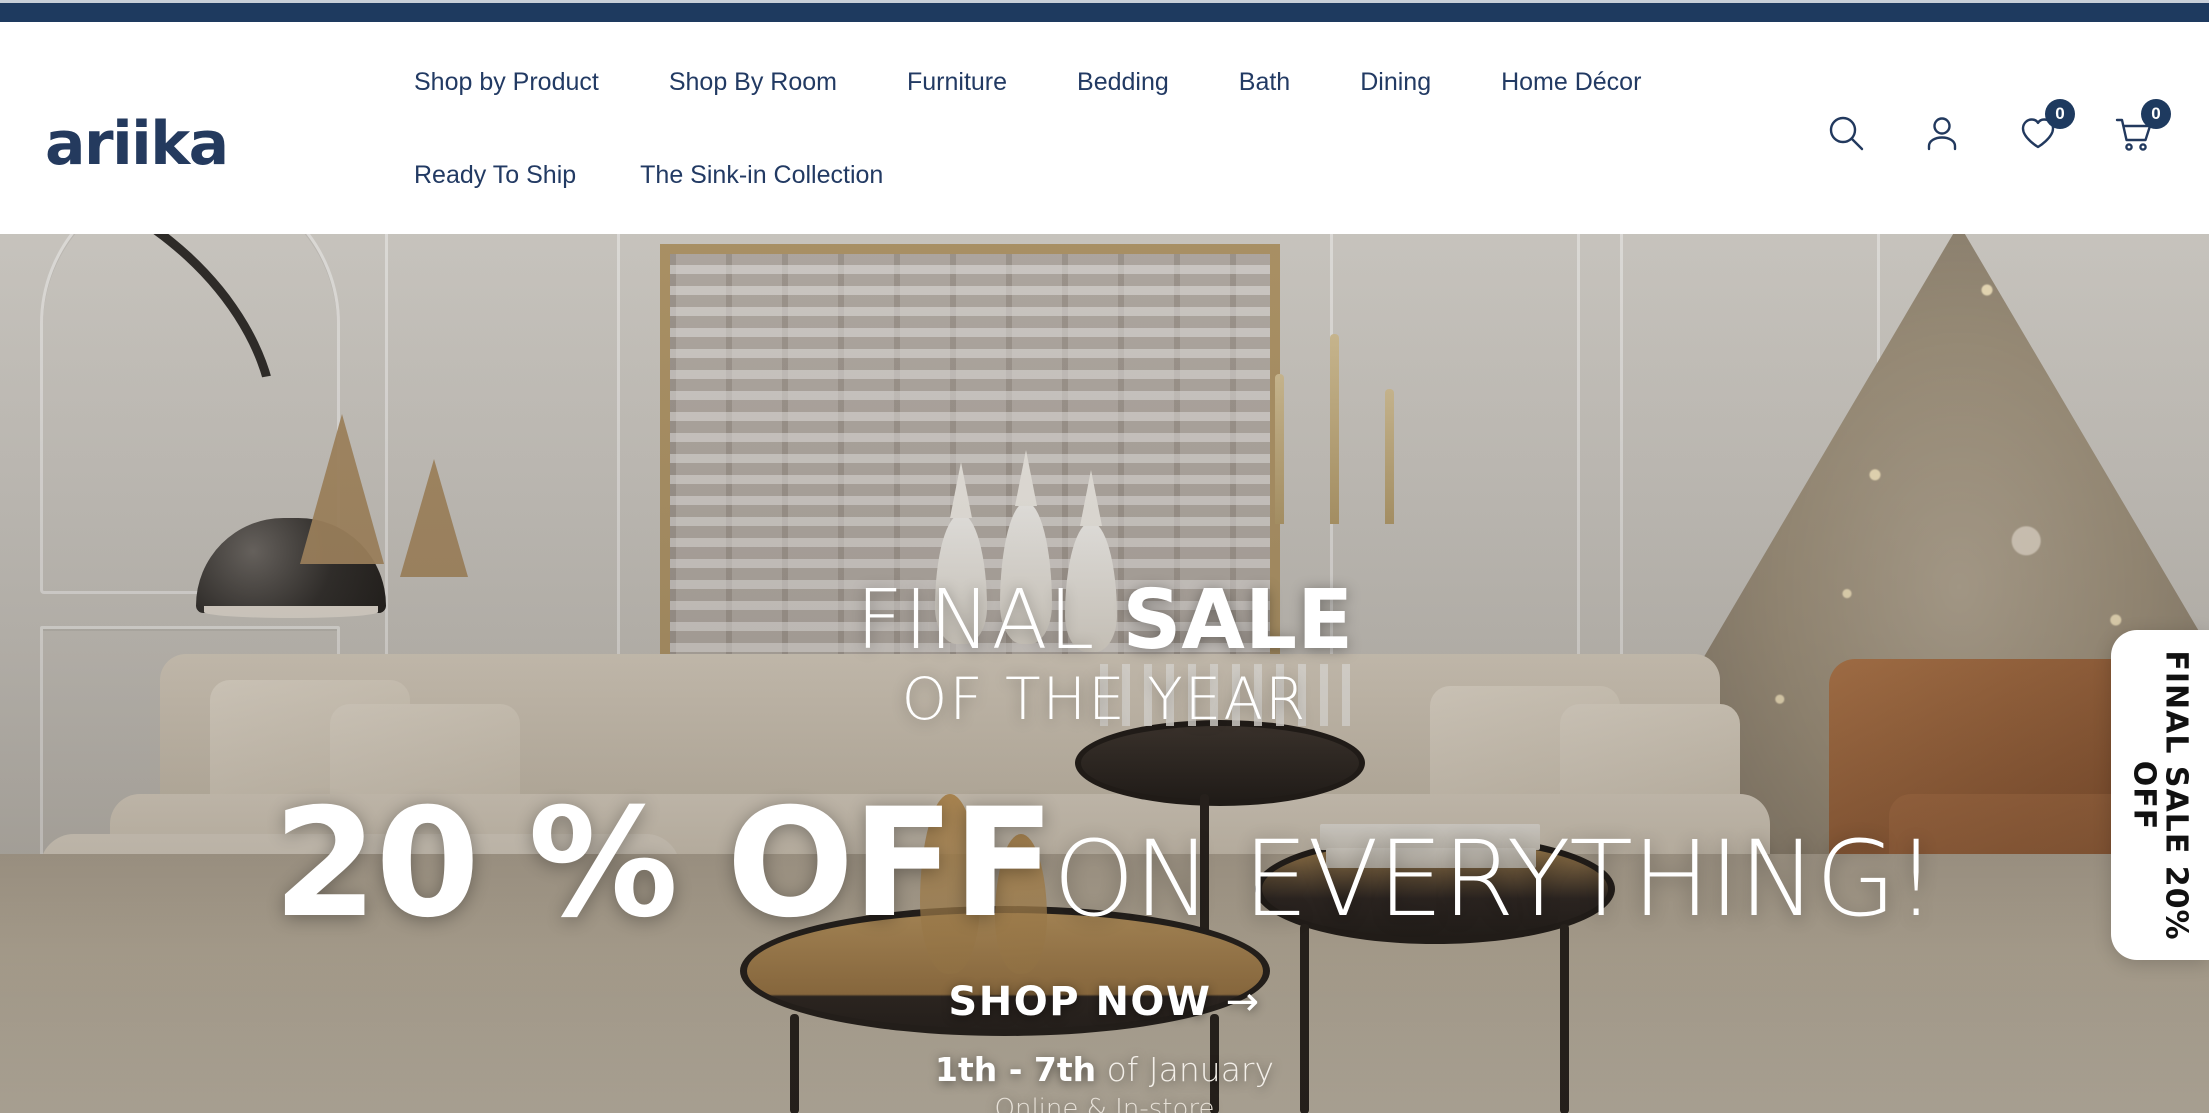 Image resolution: width=2209 pixels, height=1113 pixels. I want to click on search-button, so click(1846, 133).